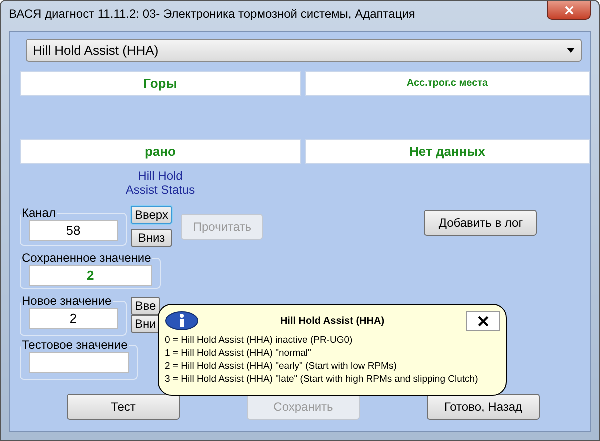 This screenshot has width=600, height=441. I want to click on group-label: Новое значение, so click(67, 301).